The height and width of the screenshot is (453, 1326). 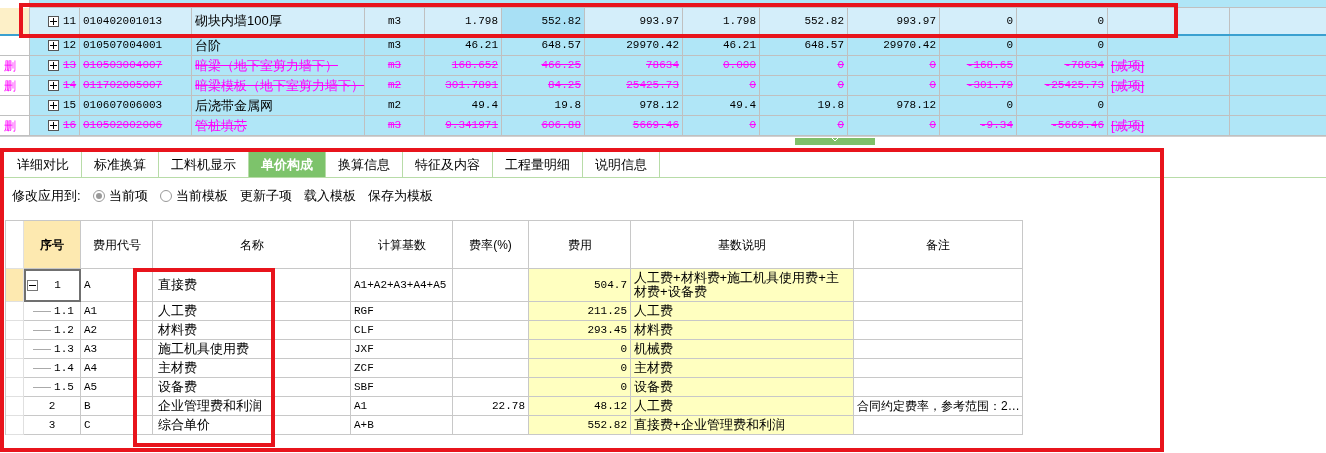 What do you see at coordinates (663, 46) in the screenshot?
I see `table-row: 12 010507004001 台阶 m3 46.21 648.57 29970.42 46.21 648.57 29970.42 0 0` at bounding box center [663, 46].